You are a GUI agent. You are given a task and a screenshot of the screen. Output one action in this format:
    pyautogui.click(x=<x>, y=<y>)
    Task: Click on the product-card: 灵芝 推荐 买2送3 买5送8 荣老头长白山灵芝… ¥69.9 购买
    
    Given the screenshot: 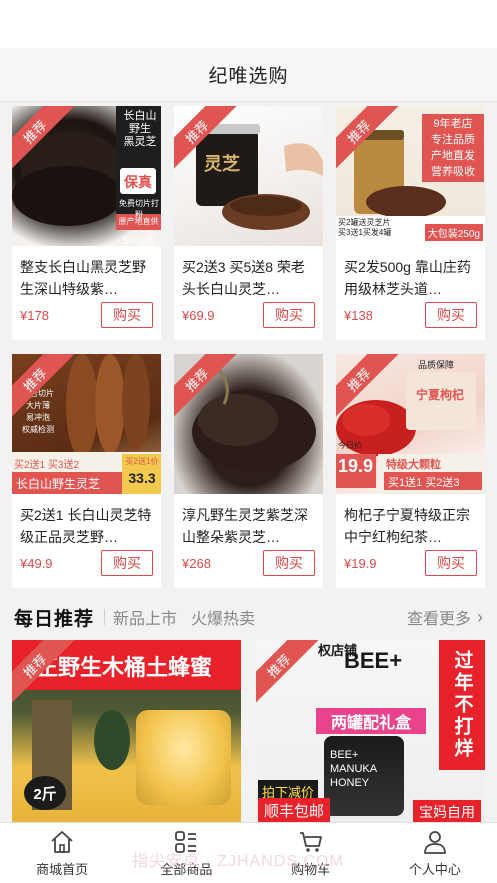 What is the action you would take?
    pyautogui.click(x=248, y=223)
    